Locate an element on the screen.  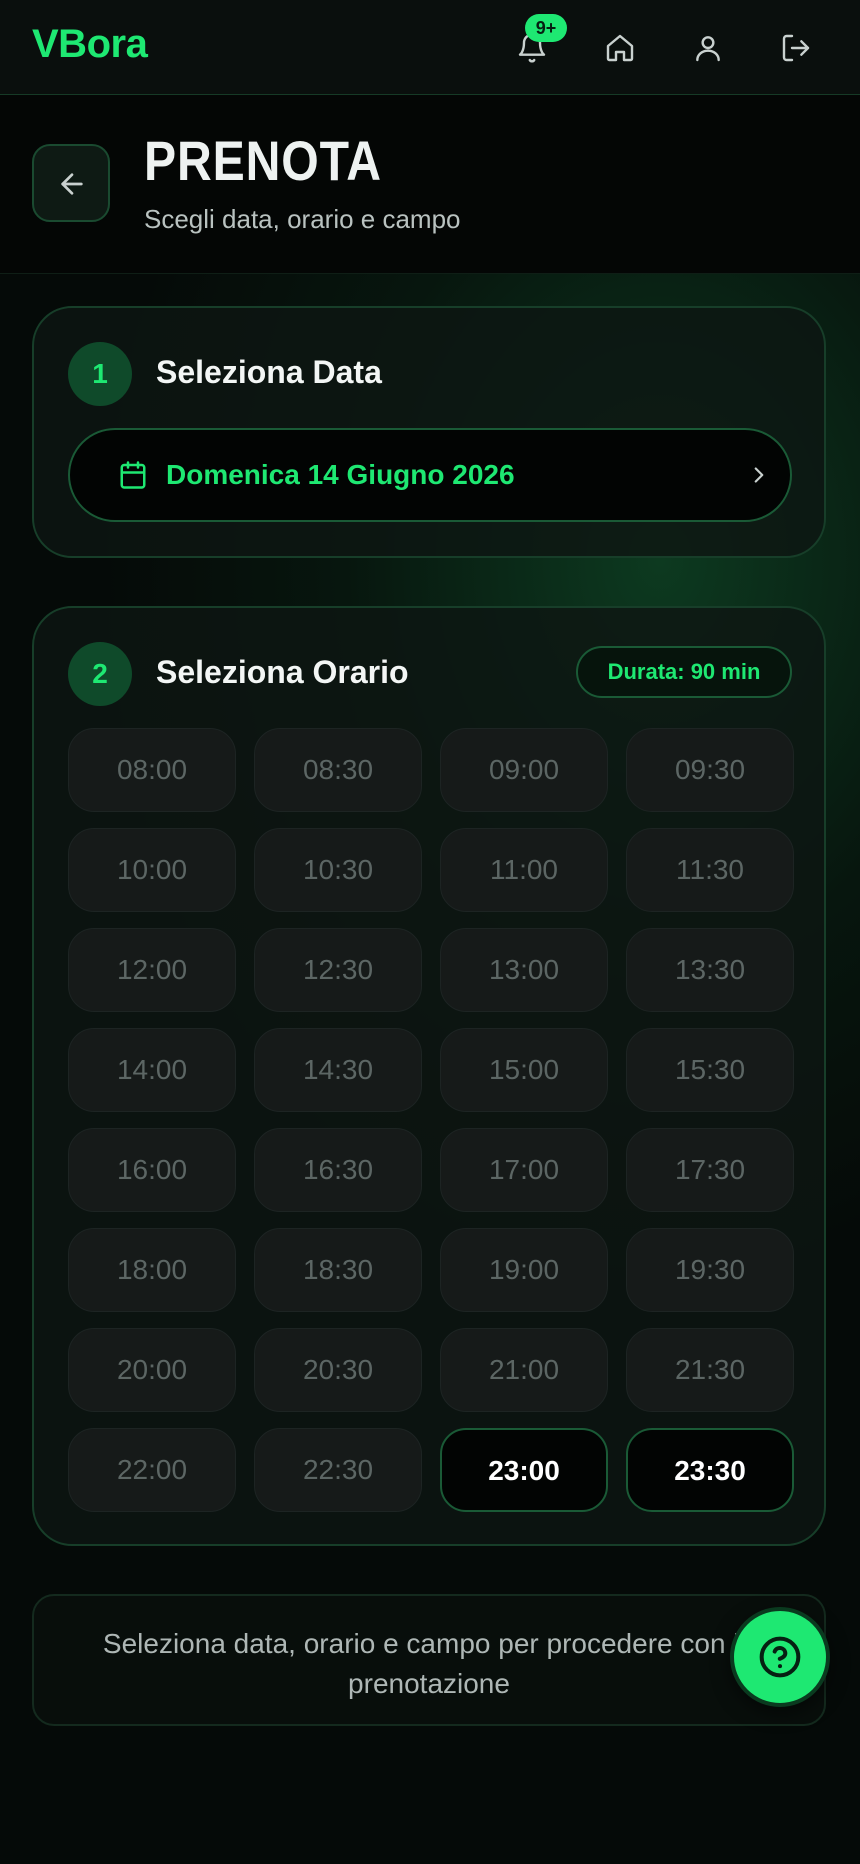
step-number-badge: 1 is located at coordinates (100, 374).